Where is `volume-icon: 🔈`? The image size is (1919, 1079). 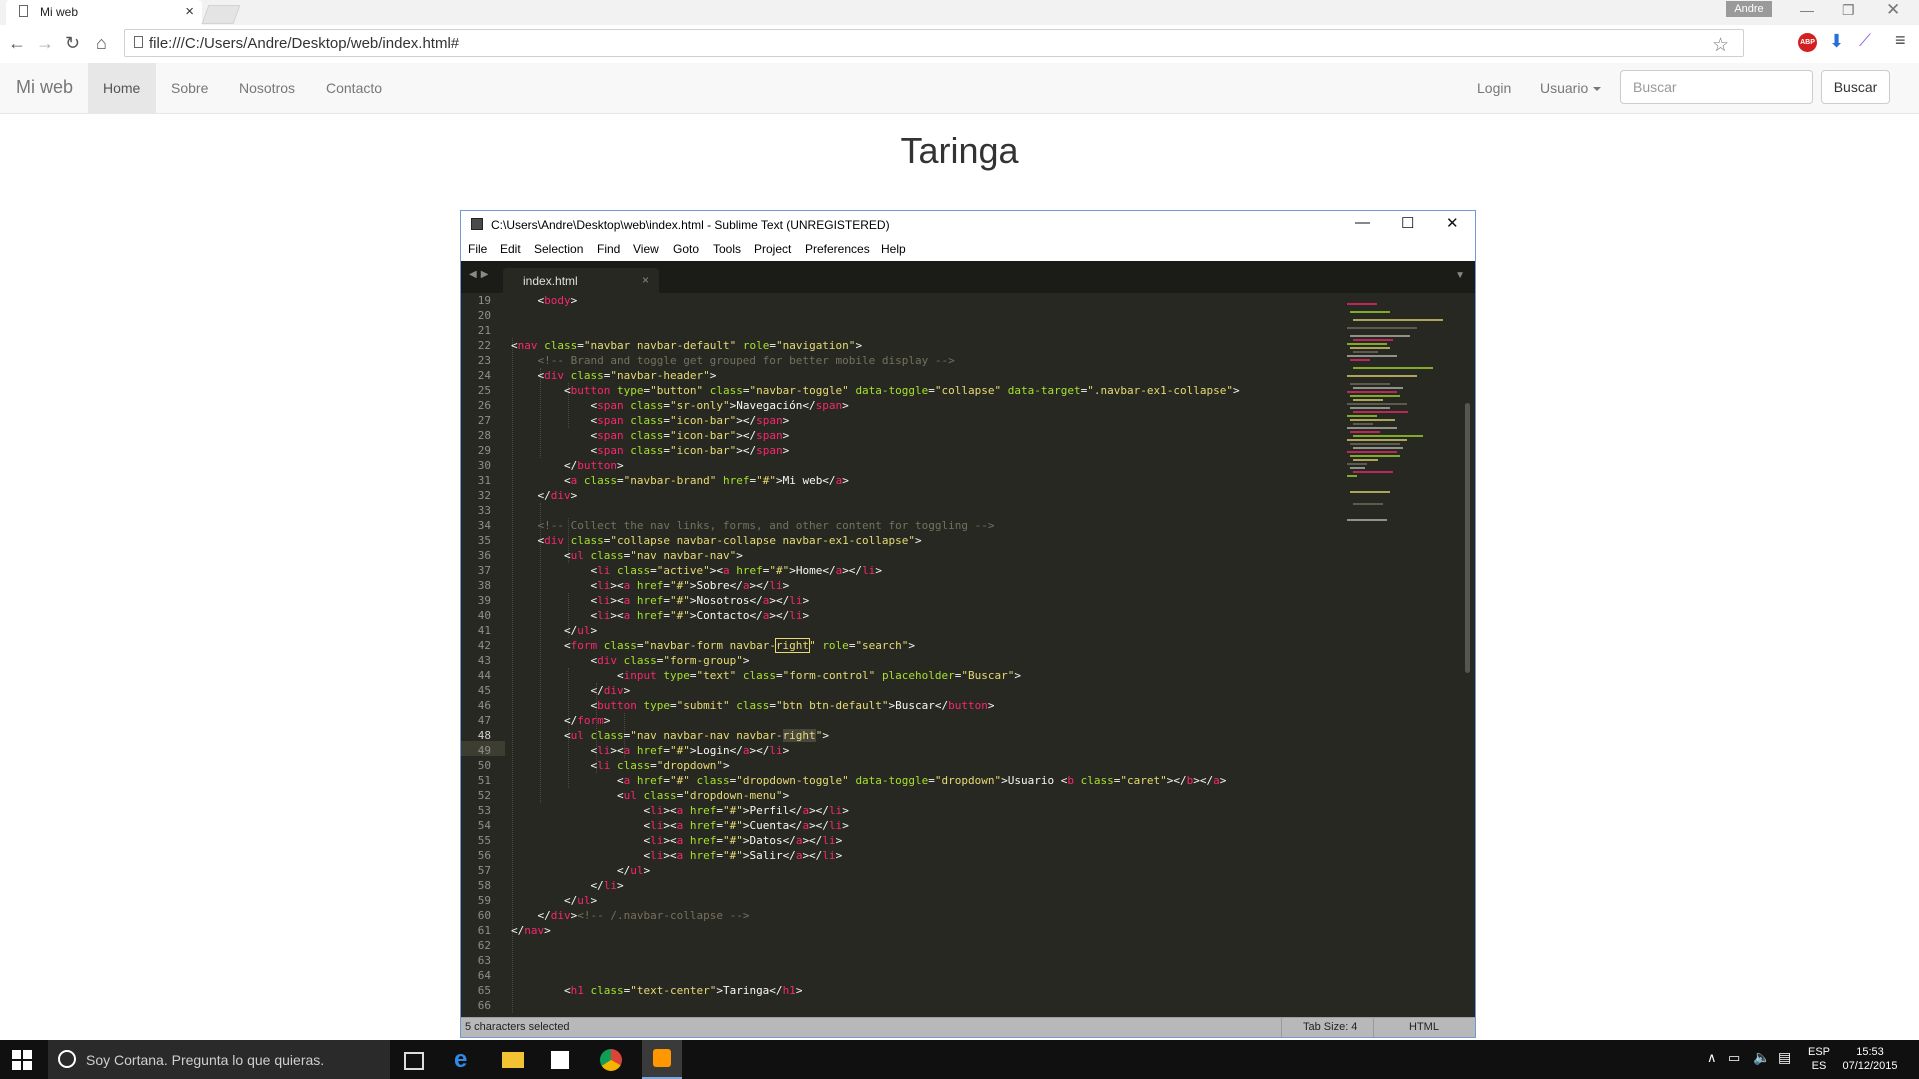
volume-icon: 🔈 is located at coordinates (1761, 1057).